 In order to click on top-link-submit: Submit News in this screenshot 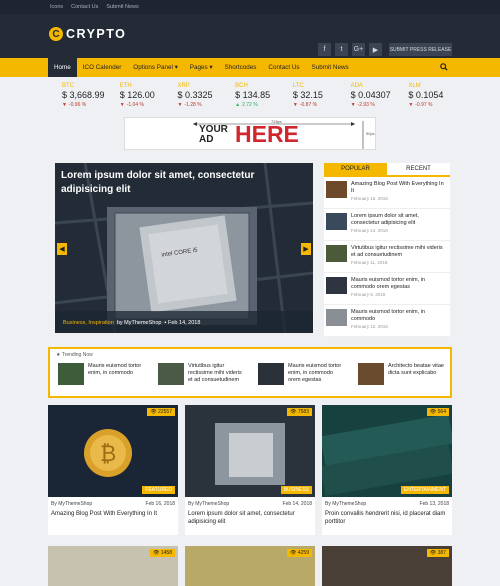, I will do `click(122, 7)`.